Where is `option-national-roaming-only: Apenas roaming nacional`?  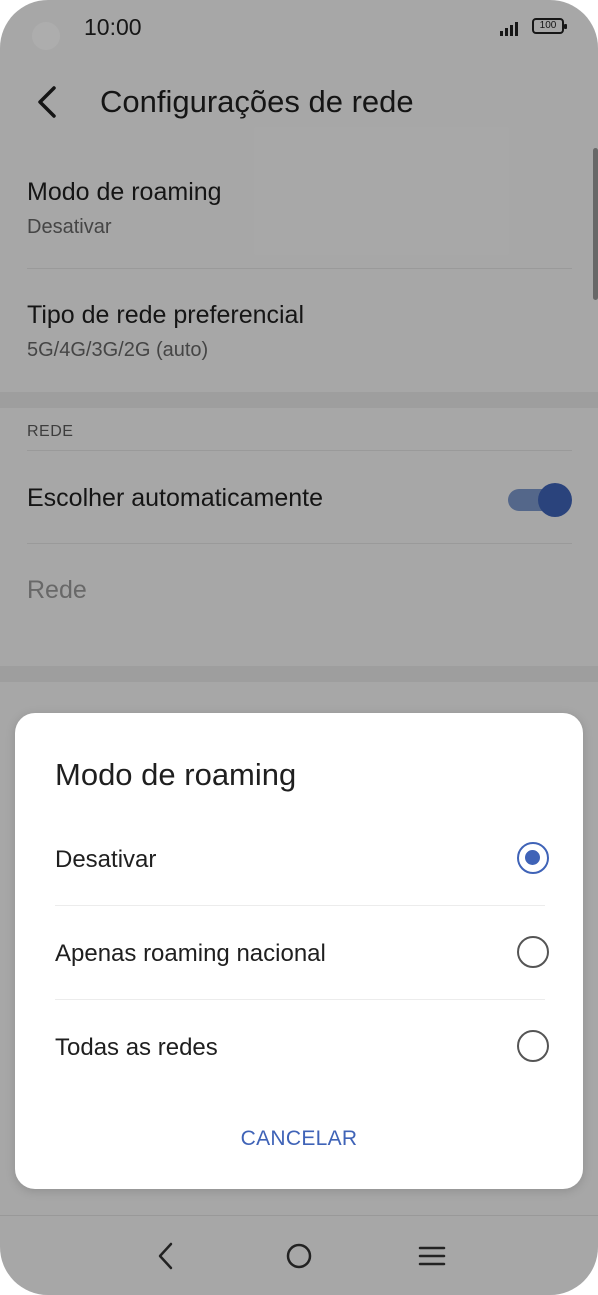
option-national-roaming-only: Apenas roaming nacional is located at coordinates (302, 953).